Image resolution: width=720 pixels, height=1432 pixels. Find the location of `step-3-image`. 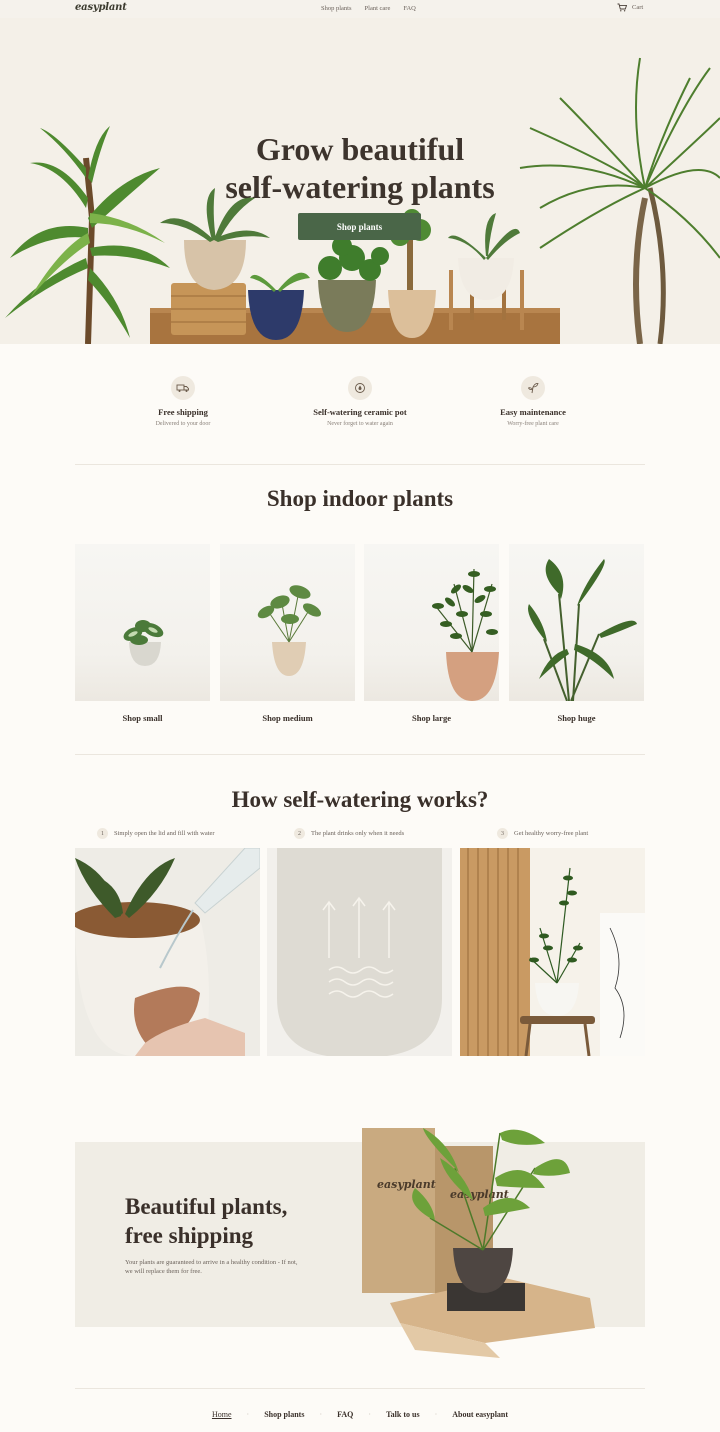

step-3-image is located at coordinates (552, 952).